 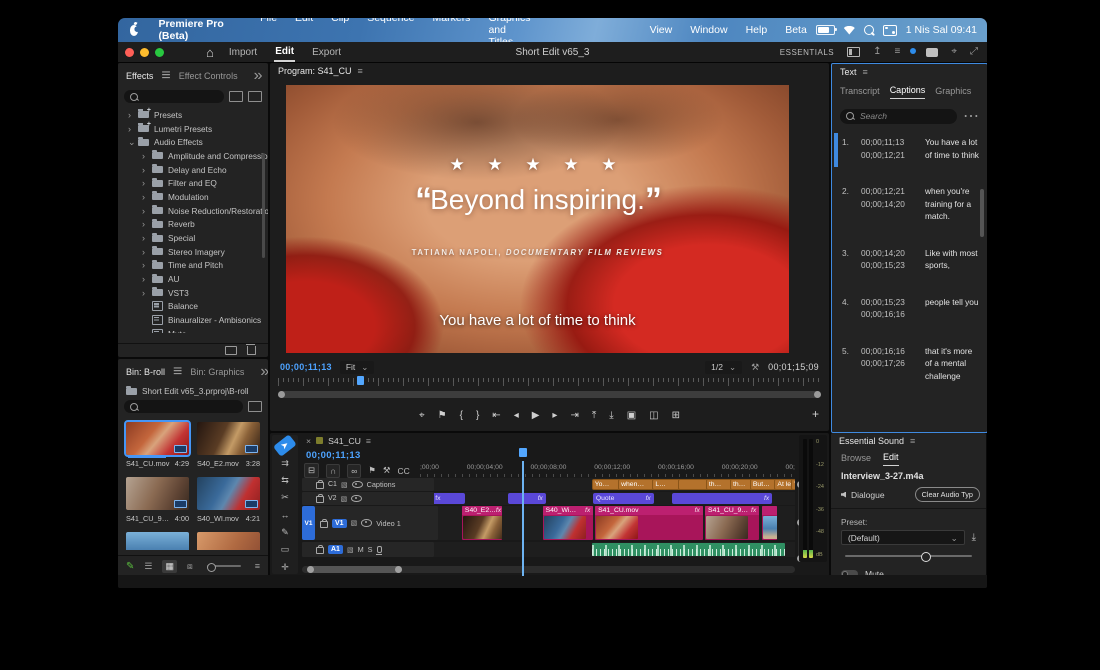 I want to click on caption-text: when you're training for a match., so click(x=953, y=204).